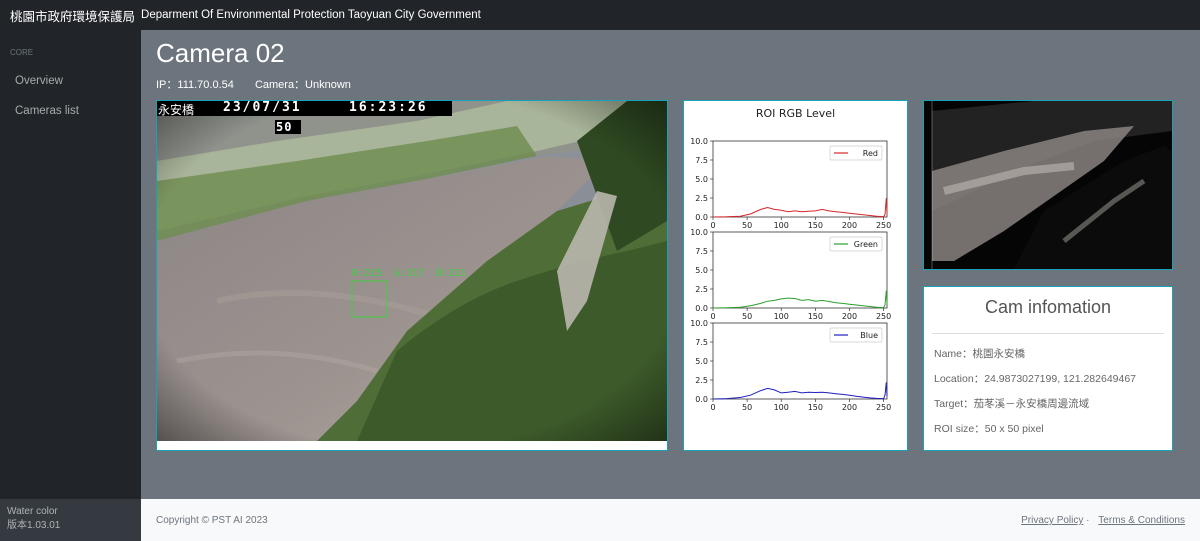 The image size is (1200, 541). What do you see at coordinates (869, 335) in the screenshot?
I see `legend-label-blue: Blue` at bounding box center [869, 335].